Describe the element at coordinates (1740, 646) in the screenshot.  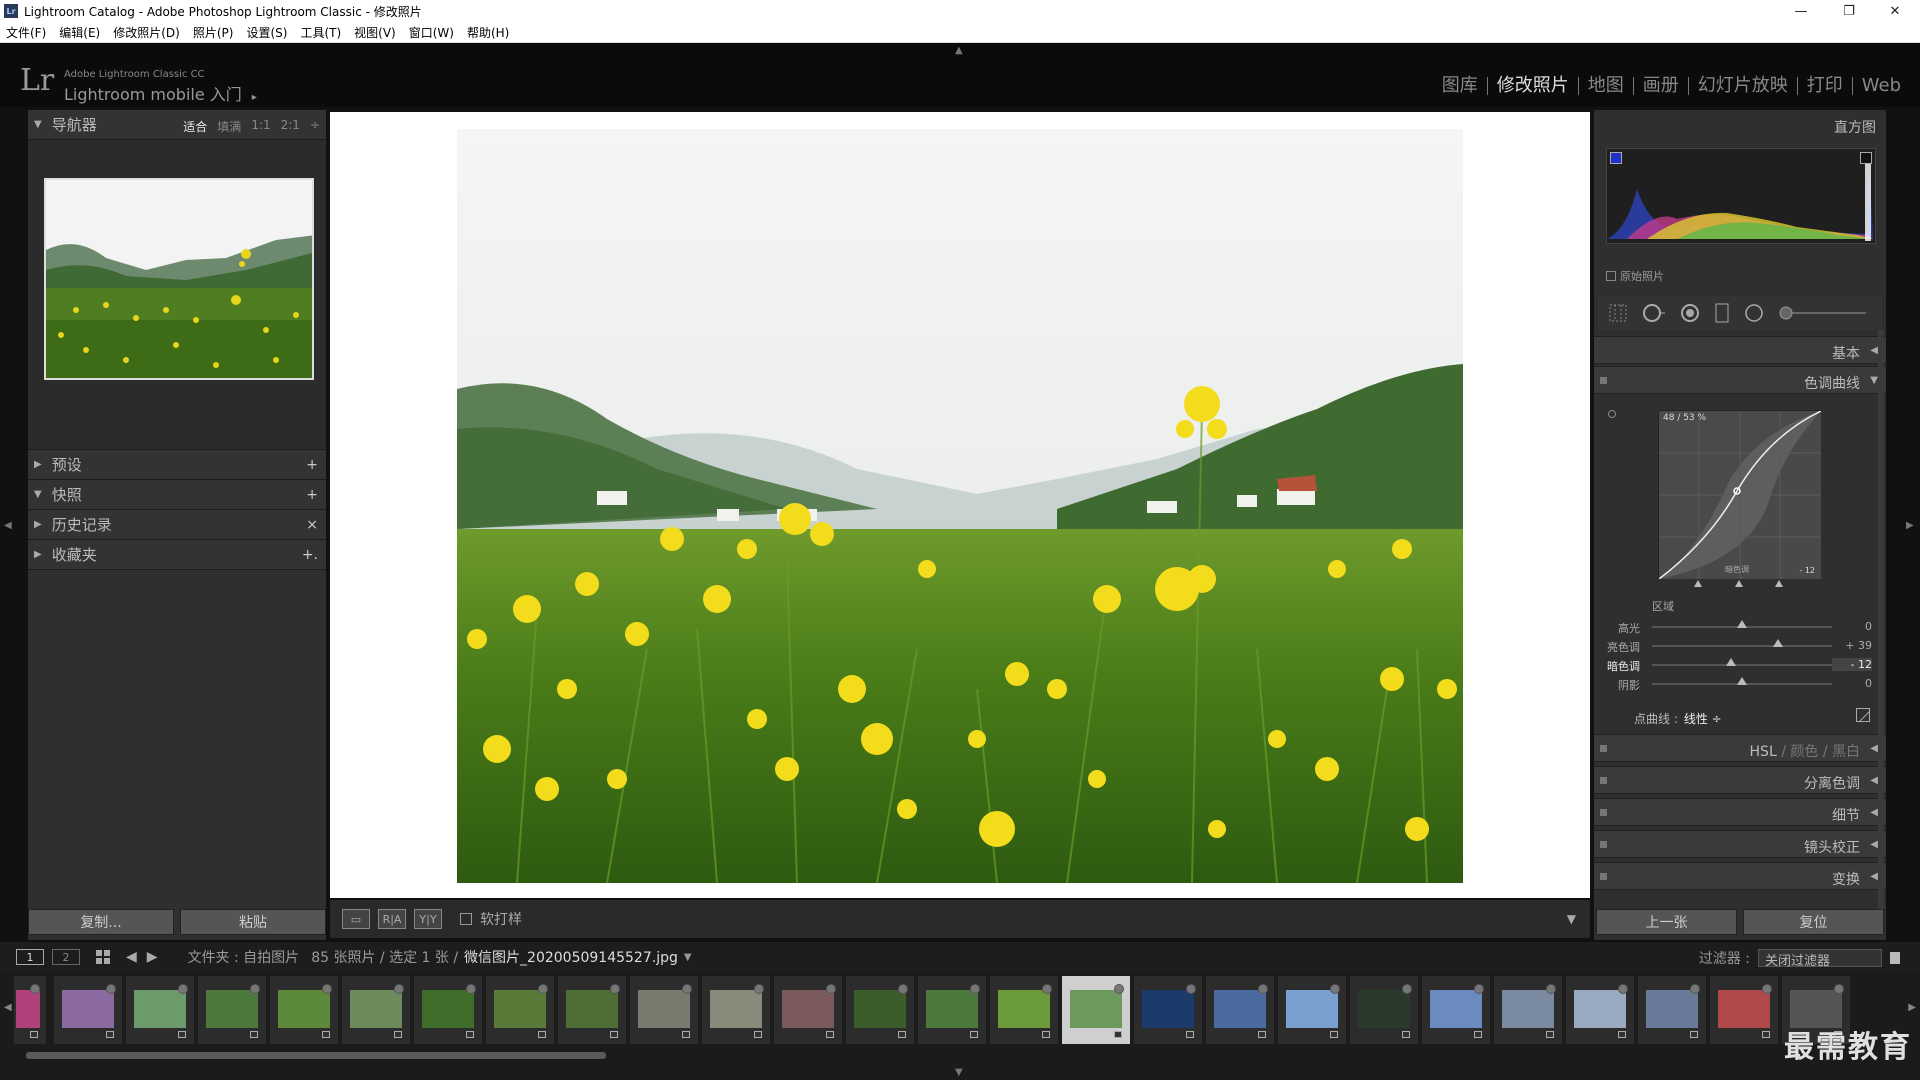
I see `slider-row: 亮色调 + 39` at that location.